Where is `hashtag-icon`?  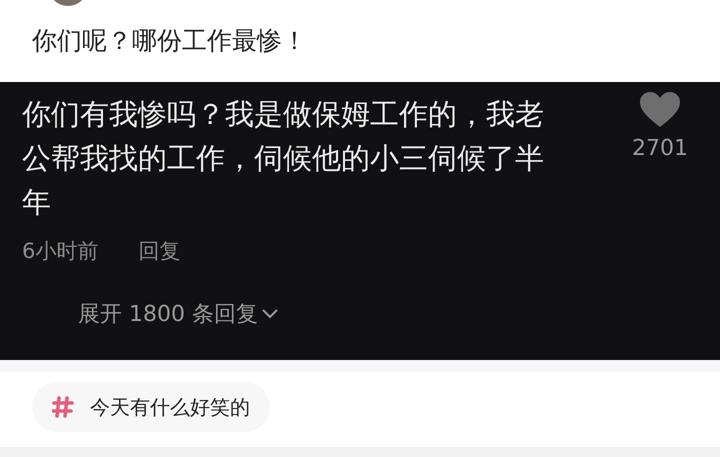 hashtag-icon is located at coordinates (63, 407).